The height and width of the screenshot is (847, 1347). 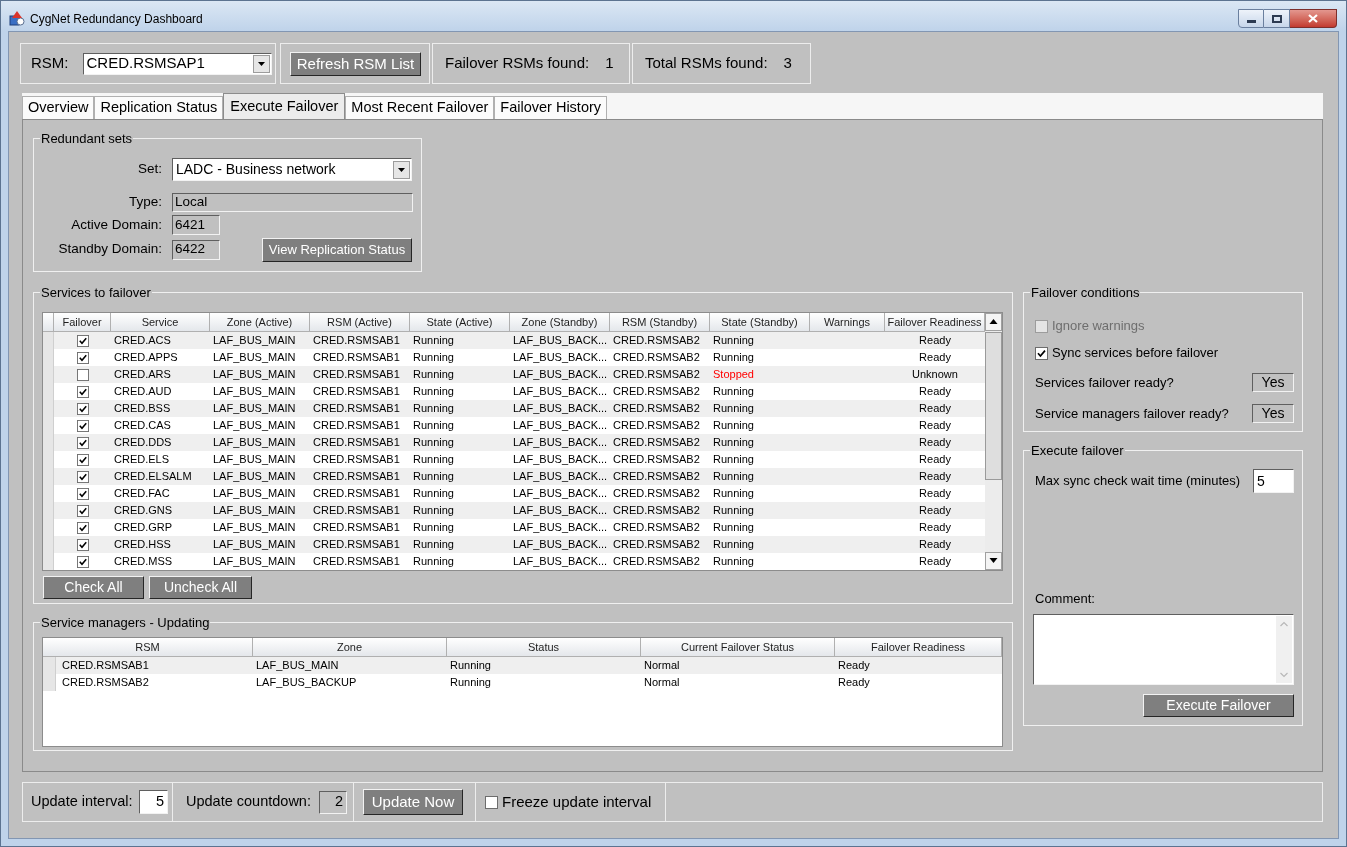 I want to click on group-title: Failover conditions, so click(x=1085, y=292).